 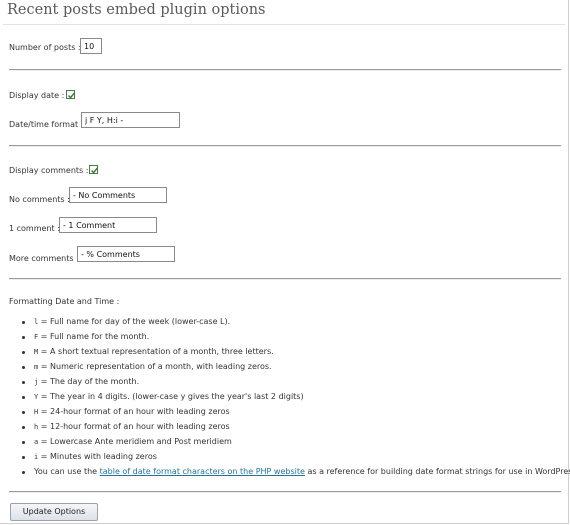 I want to click on no-comments-label: No comments :, so click(x=39, y=199).